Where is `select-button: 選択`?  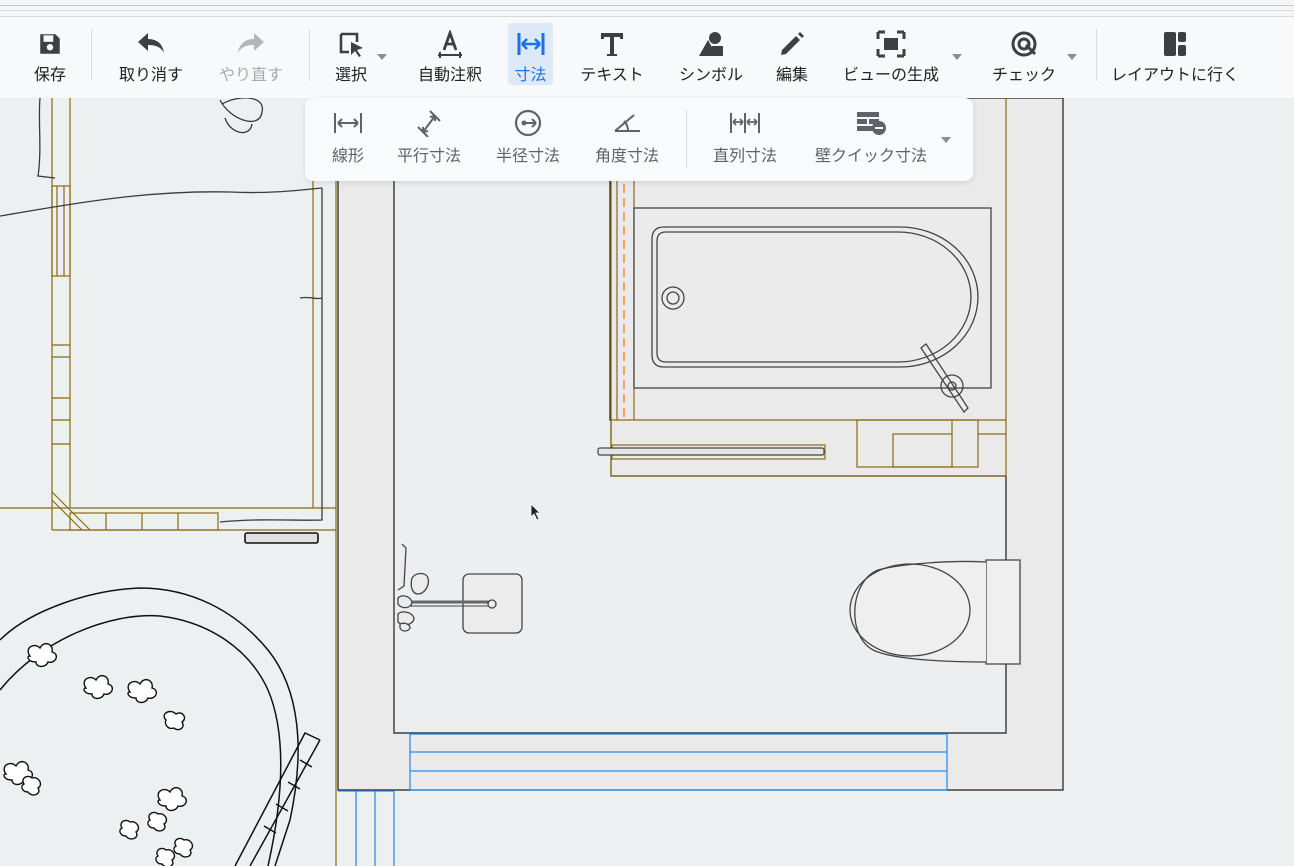
select-button: 選択 is located at coordinates (351, 54).